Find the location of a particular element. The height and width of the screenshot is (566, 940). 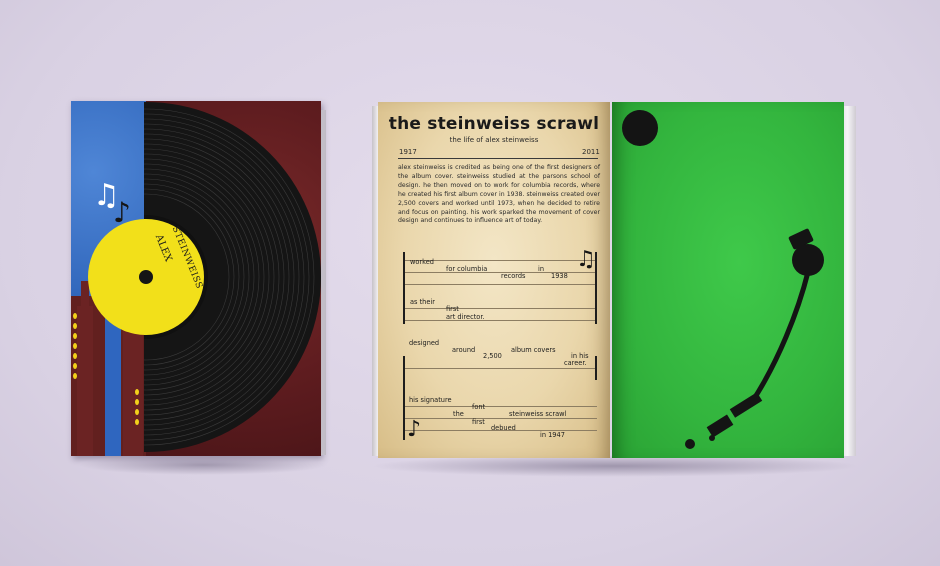

staff-word: debued is located at coordinates (503, 428).